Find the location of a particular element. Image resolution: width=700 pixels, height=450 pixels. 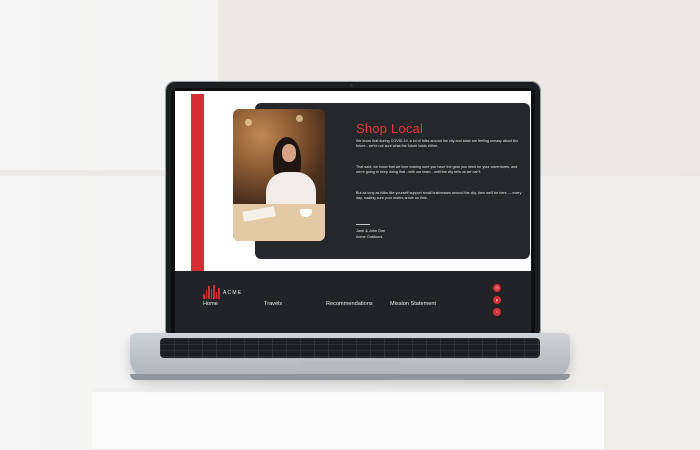

signature-divider is located at coordinates (363, 224).